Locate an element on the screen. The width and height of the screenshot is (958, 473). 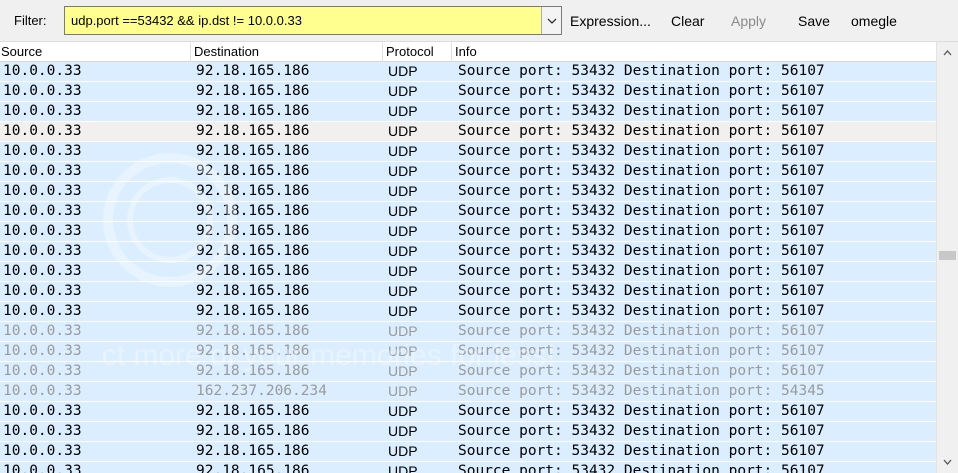
scroll-thumb is located at coordinates (947, 255).